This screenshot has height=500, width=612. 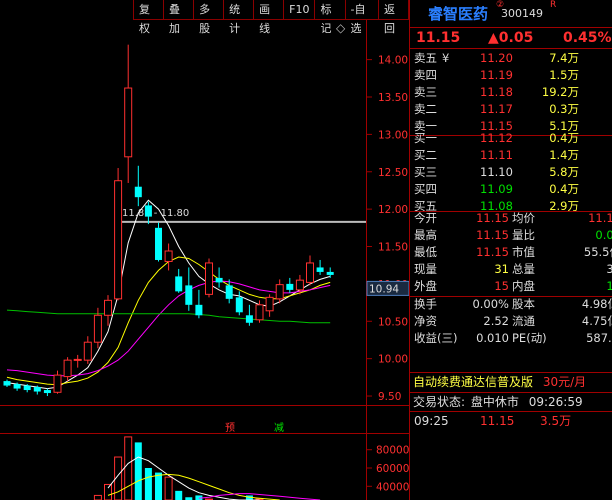 I want to click on current-price-tag: 10.94, so click(x=384, y=289).